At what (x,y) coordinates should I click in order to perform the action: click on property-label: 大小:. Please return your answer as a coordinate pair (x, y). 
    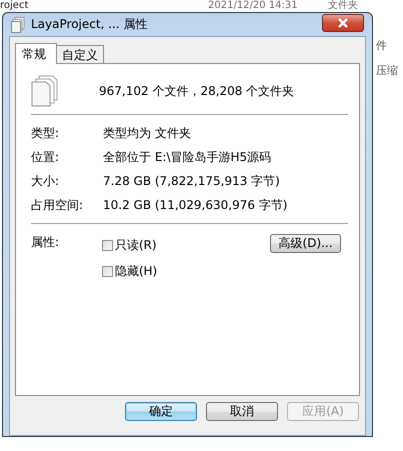
    Looking at the image, I should click on (45, 181).